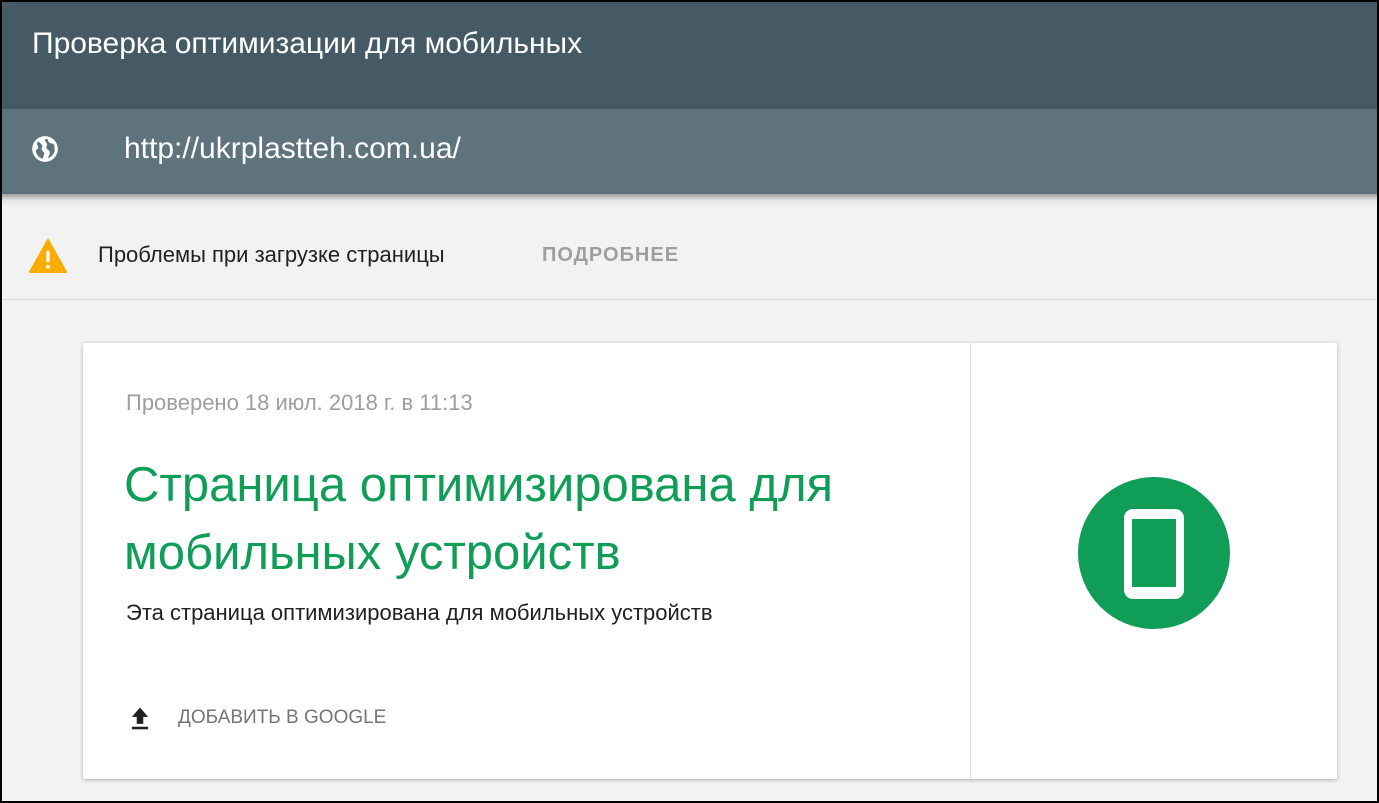 The width and height of the screenshot is (1379, 803). What do you see at coordinates (48, 256) in the screenshot?
I see `warning-icon` at bounding box center [48, 256].